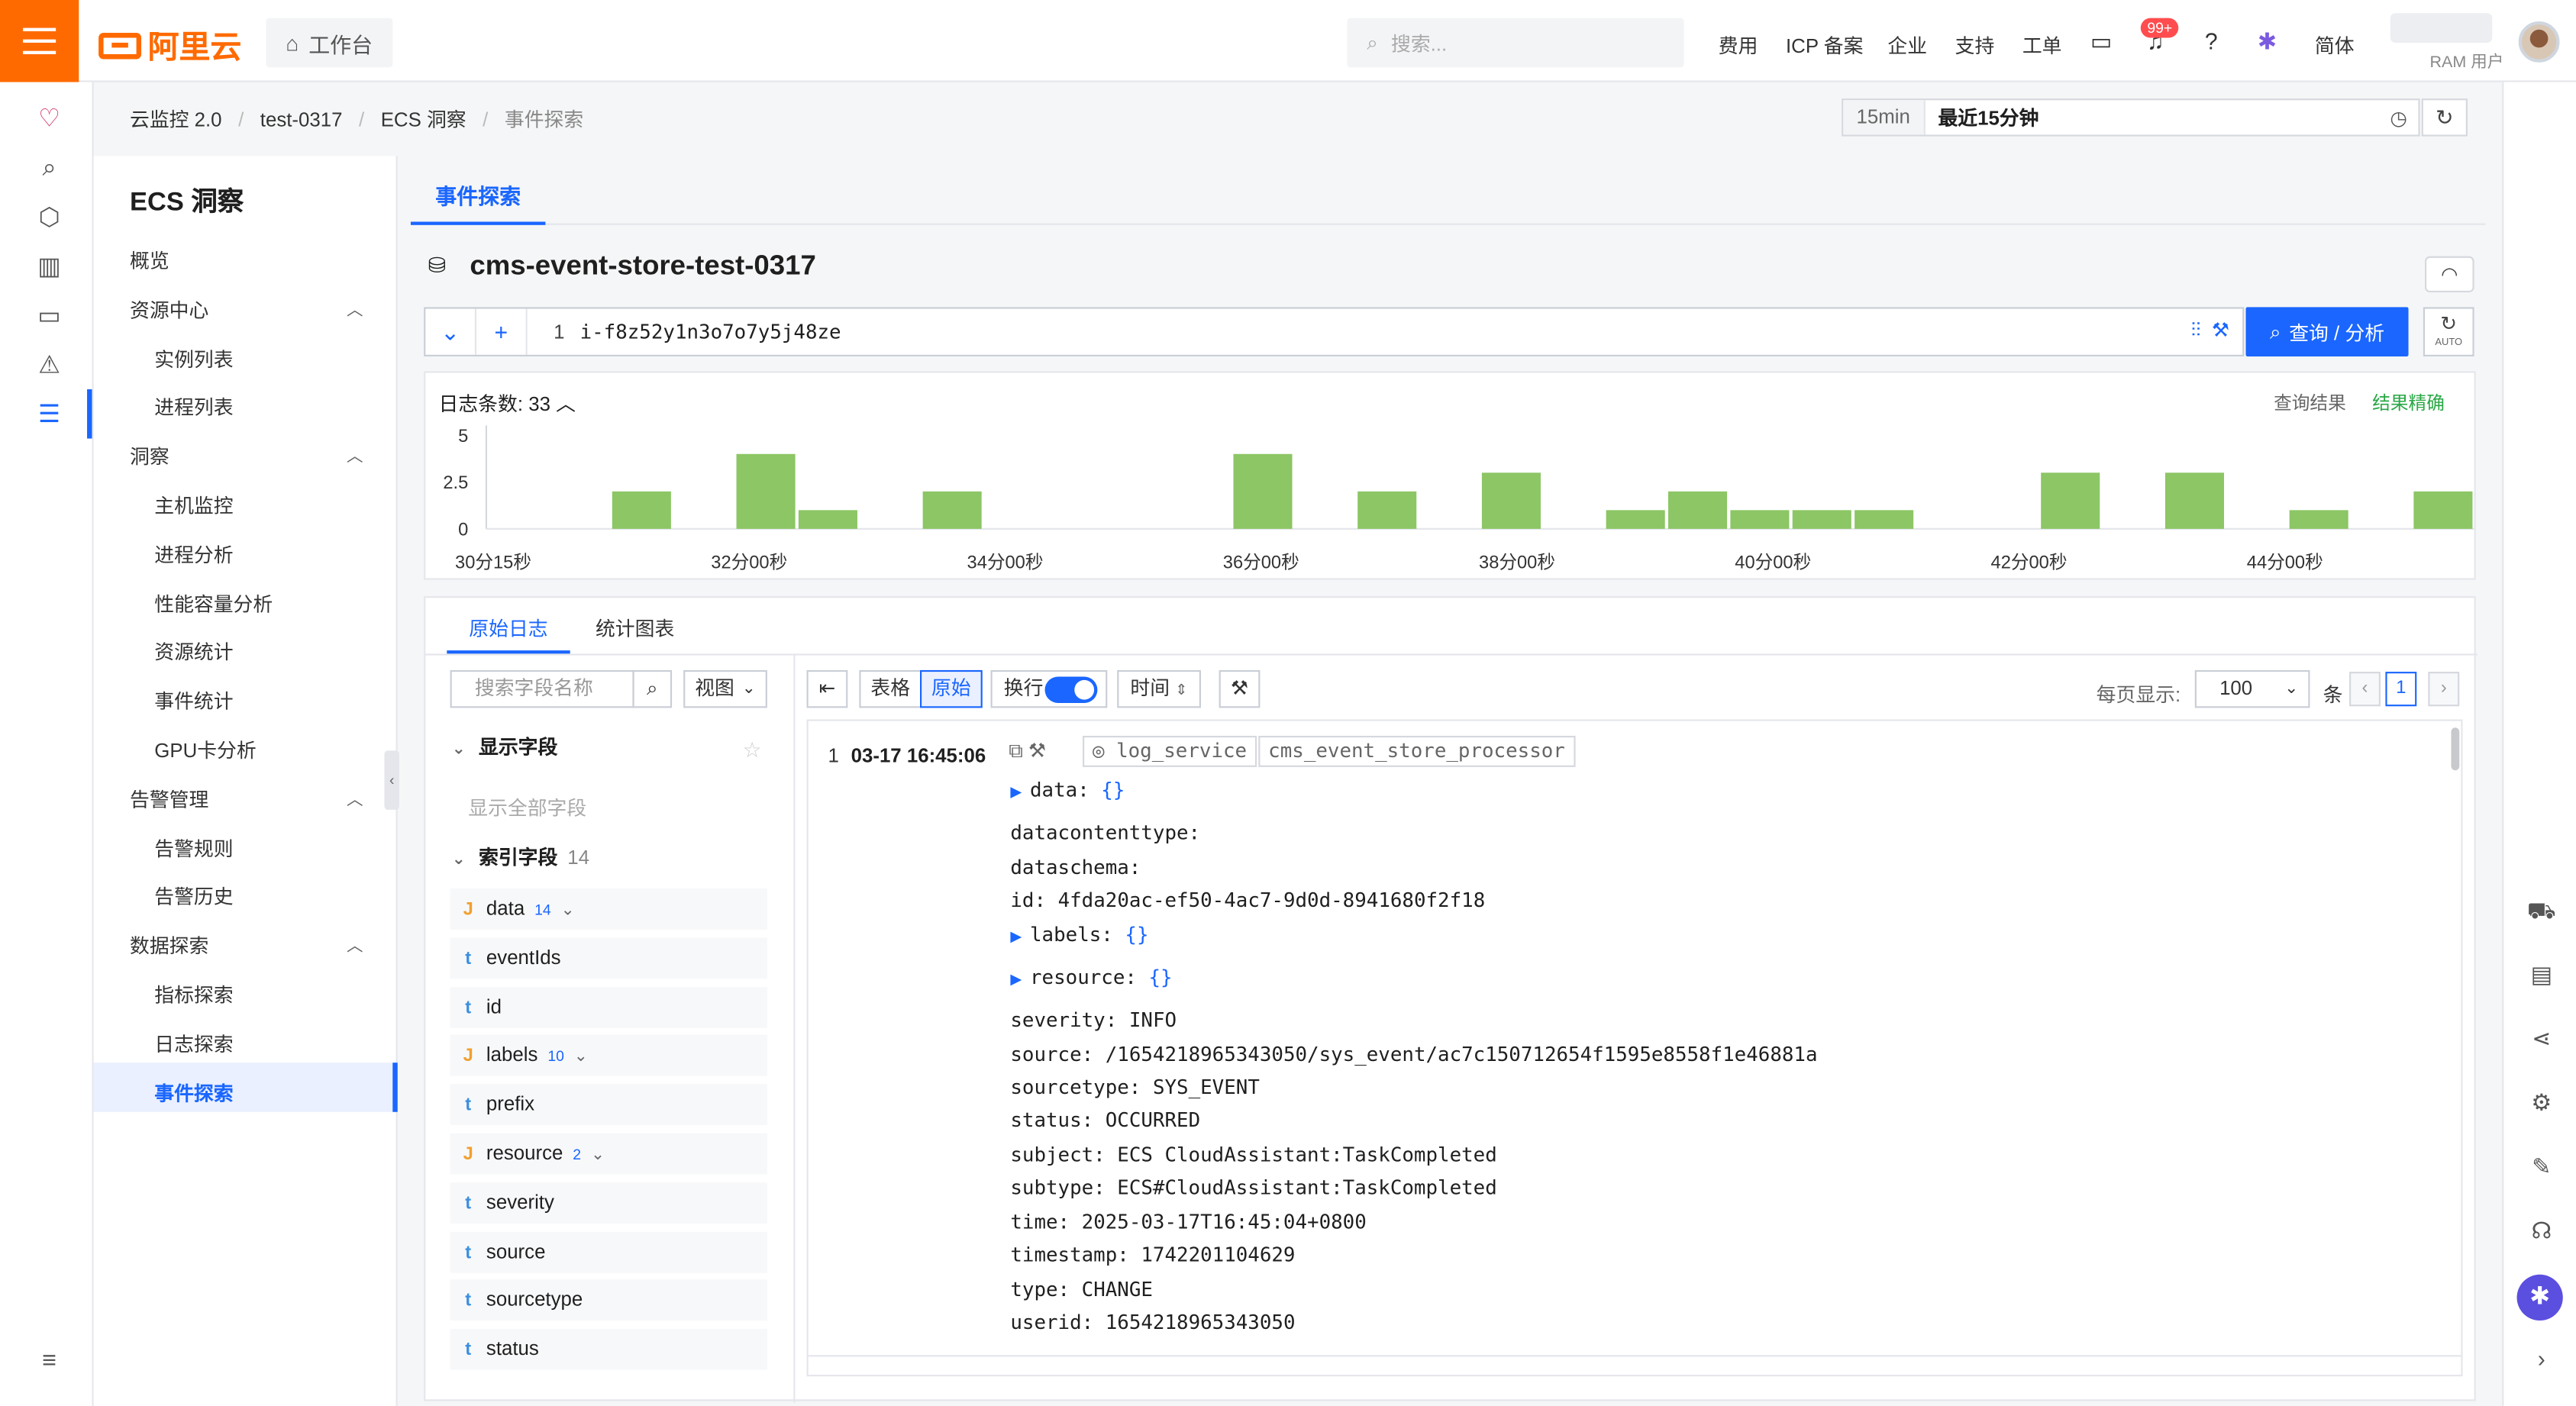 The image size is (2576, 1406). I want to click on expand-query-button: ⌄, so click(451, 332).